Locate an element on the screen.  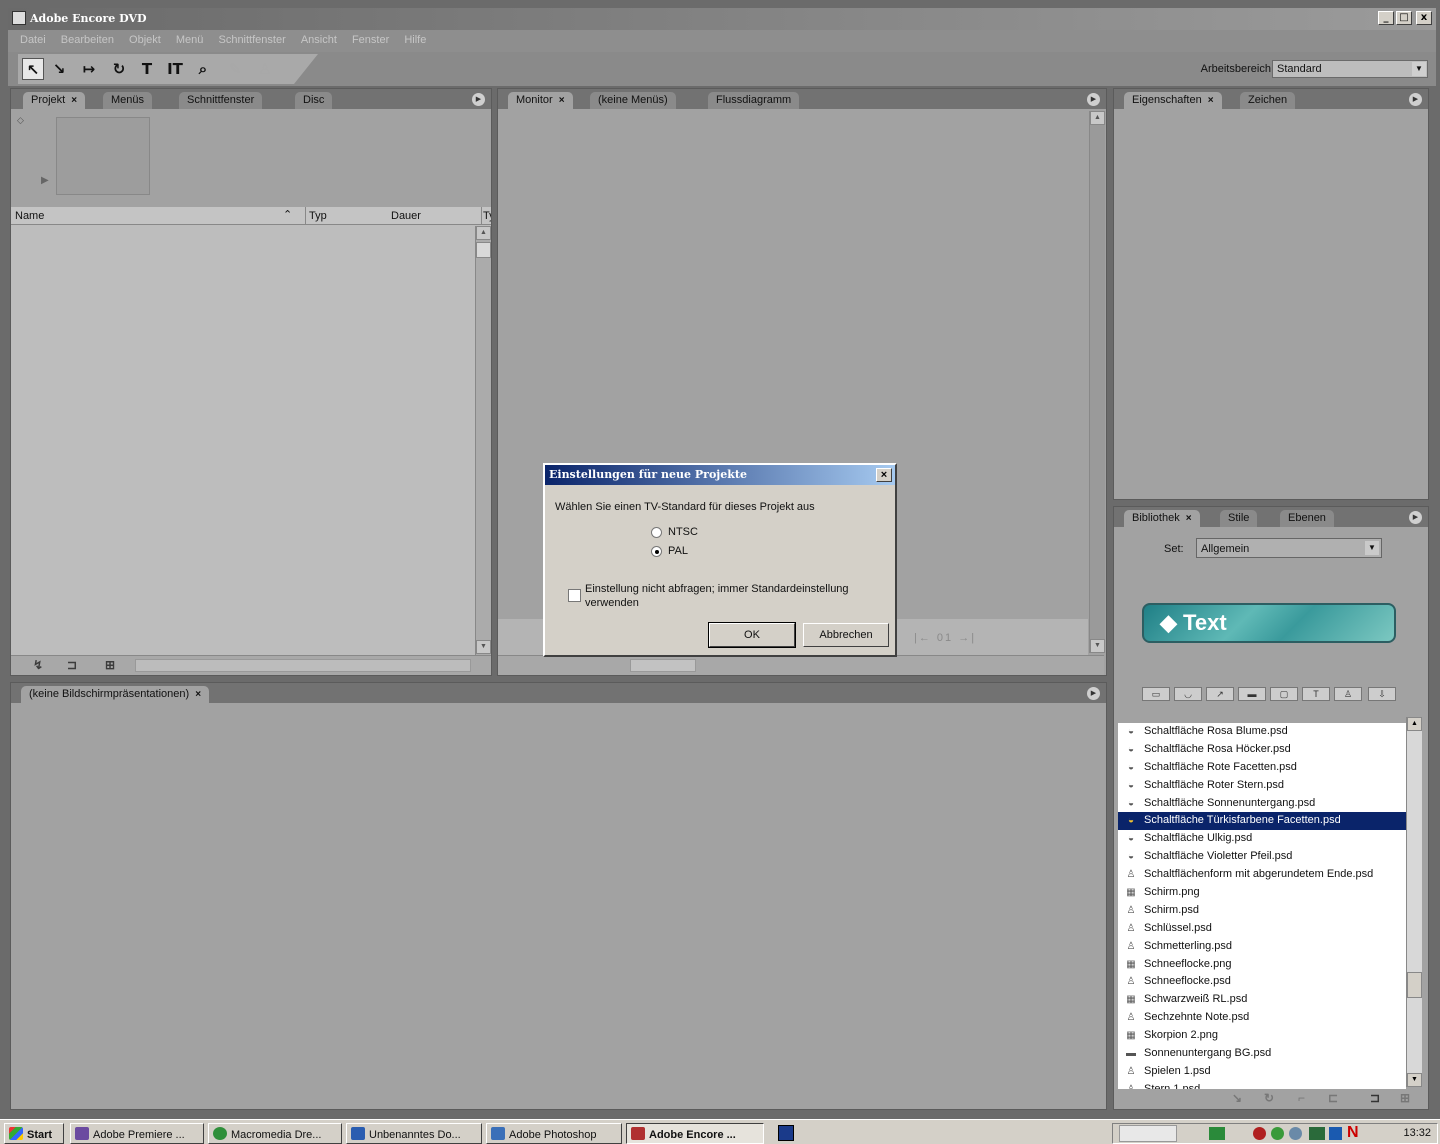
radio-pal: PAL is located at coordinates (669, 551).